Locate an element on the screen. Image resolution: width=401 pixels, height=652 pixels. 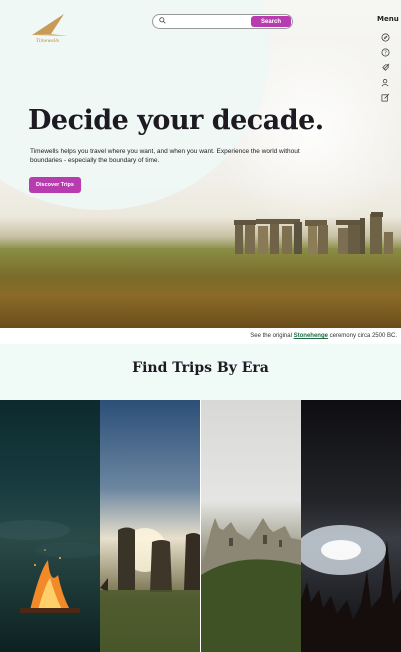
castle-ruins-image is located at coordinates (250, 585).